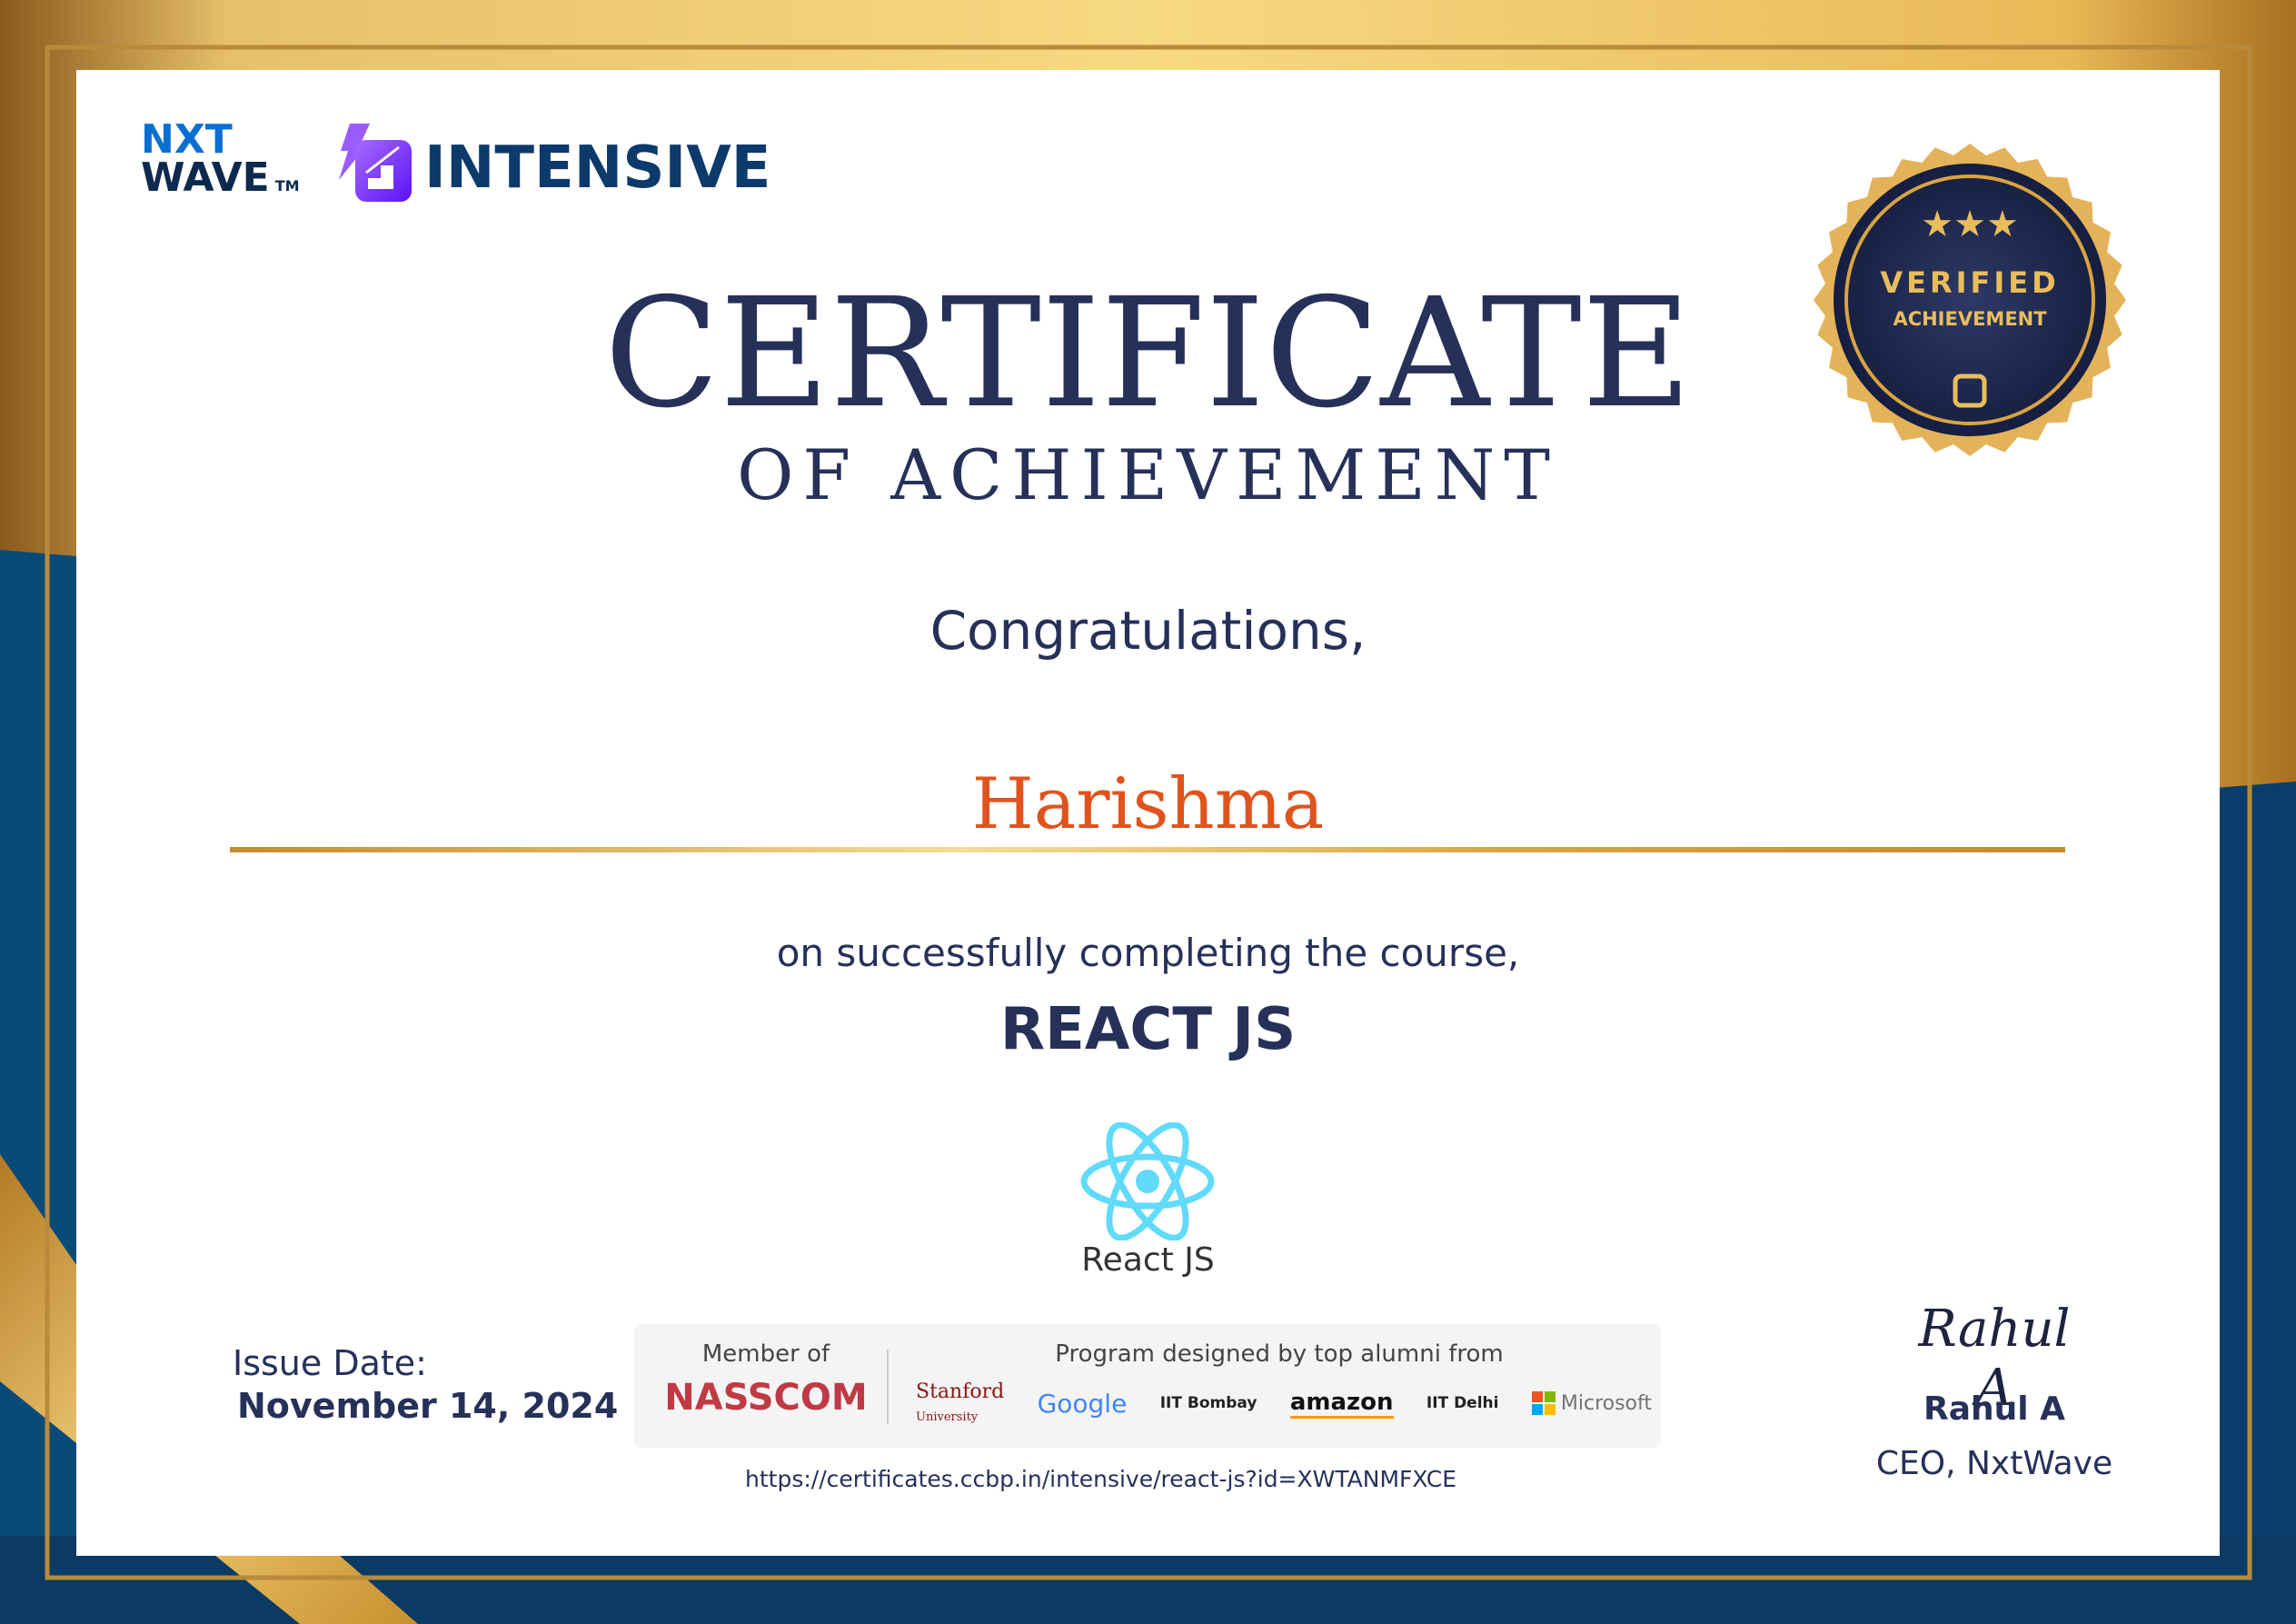  Describe the element at coordinates (1148, 953) in the screenshot. I see `completion-text: on successfully completing the course,` at that location.